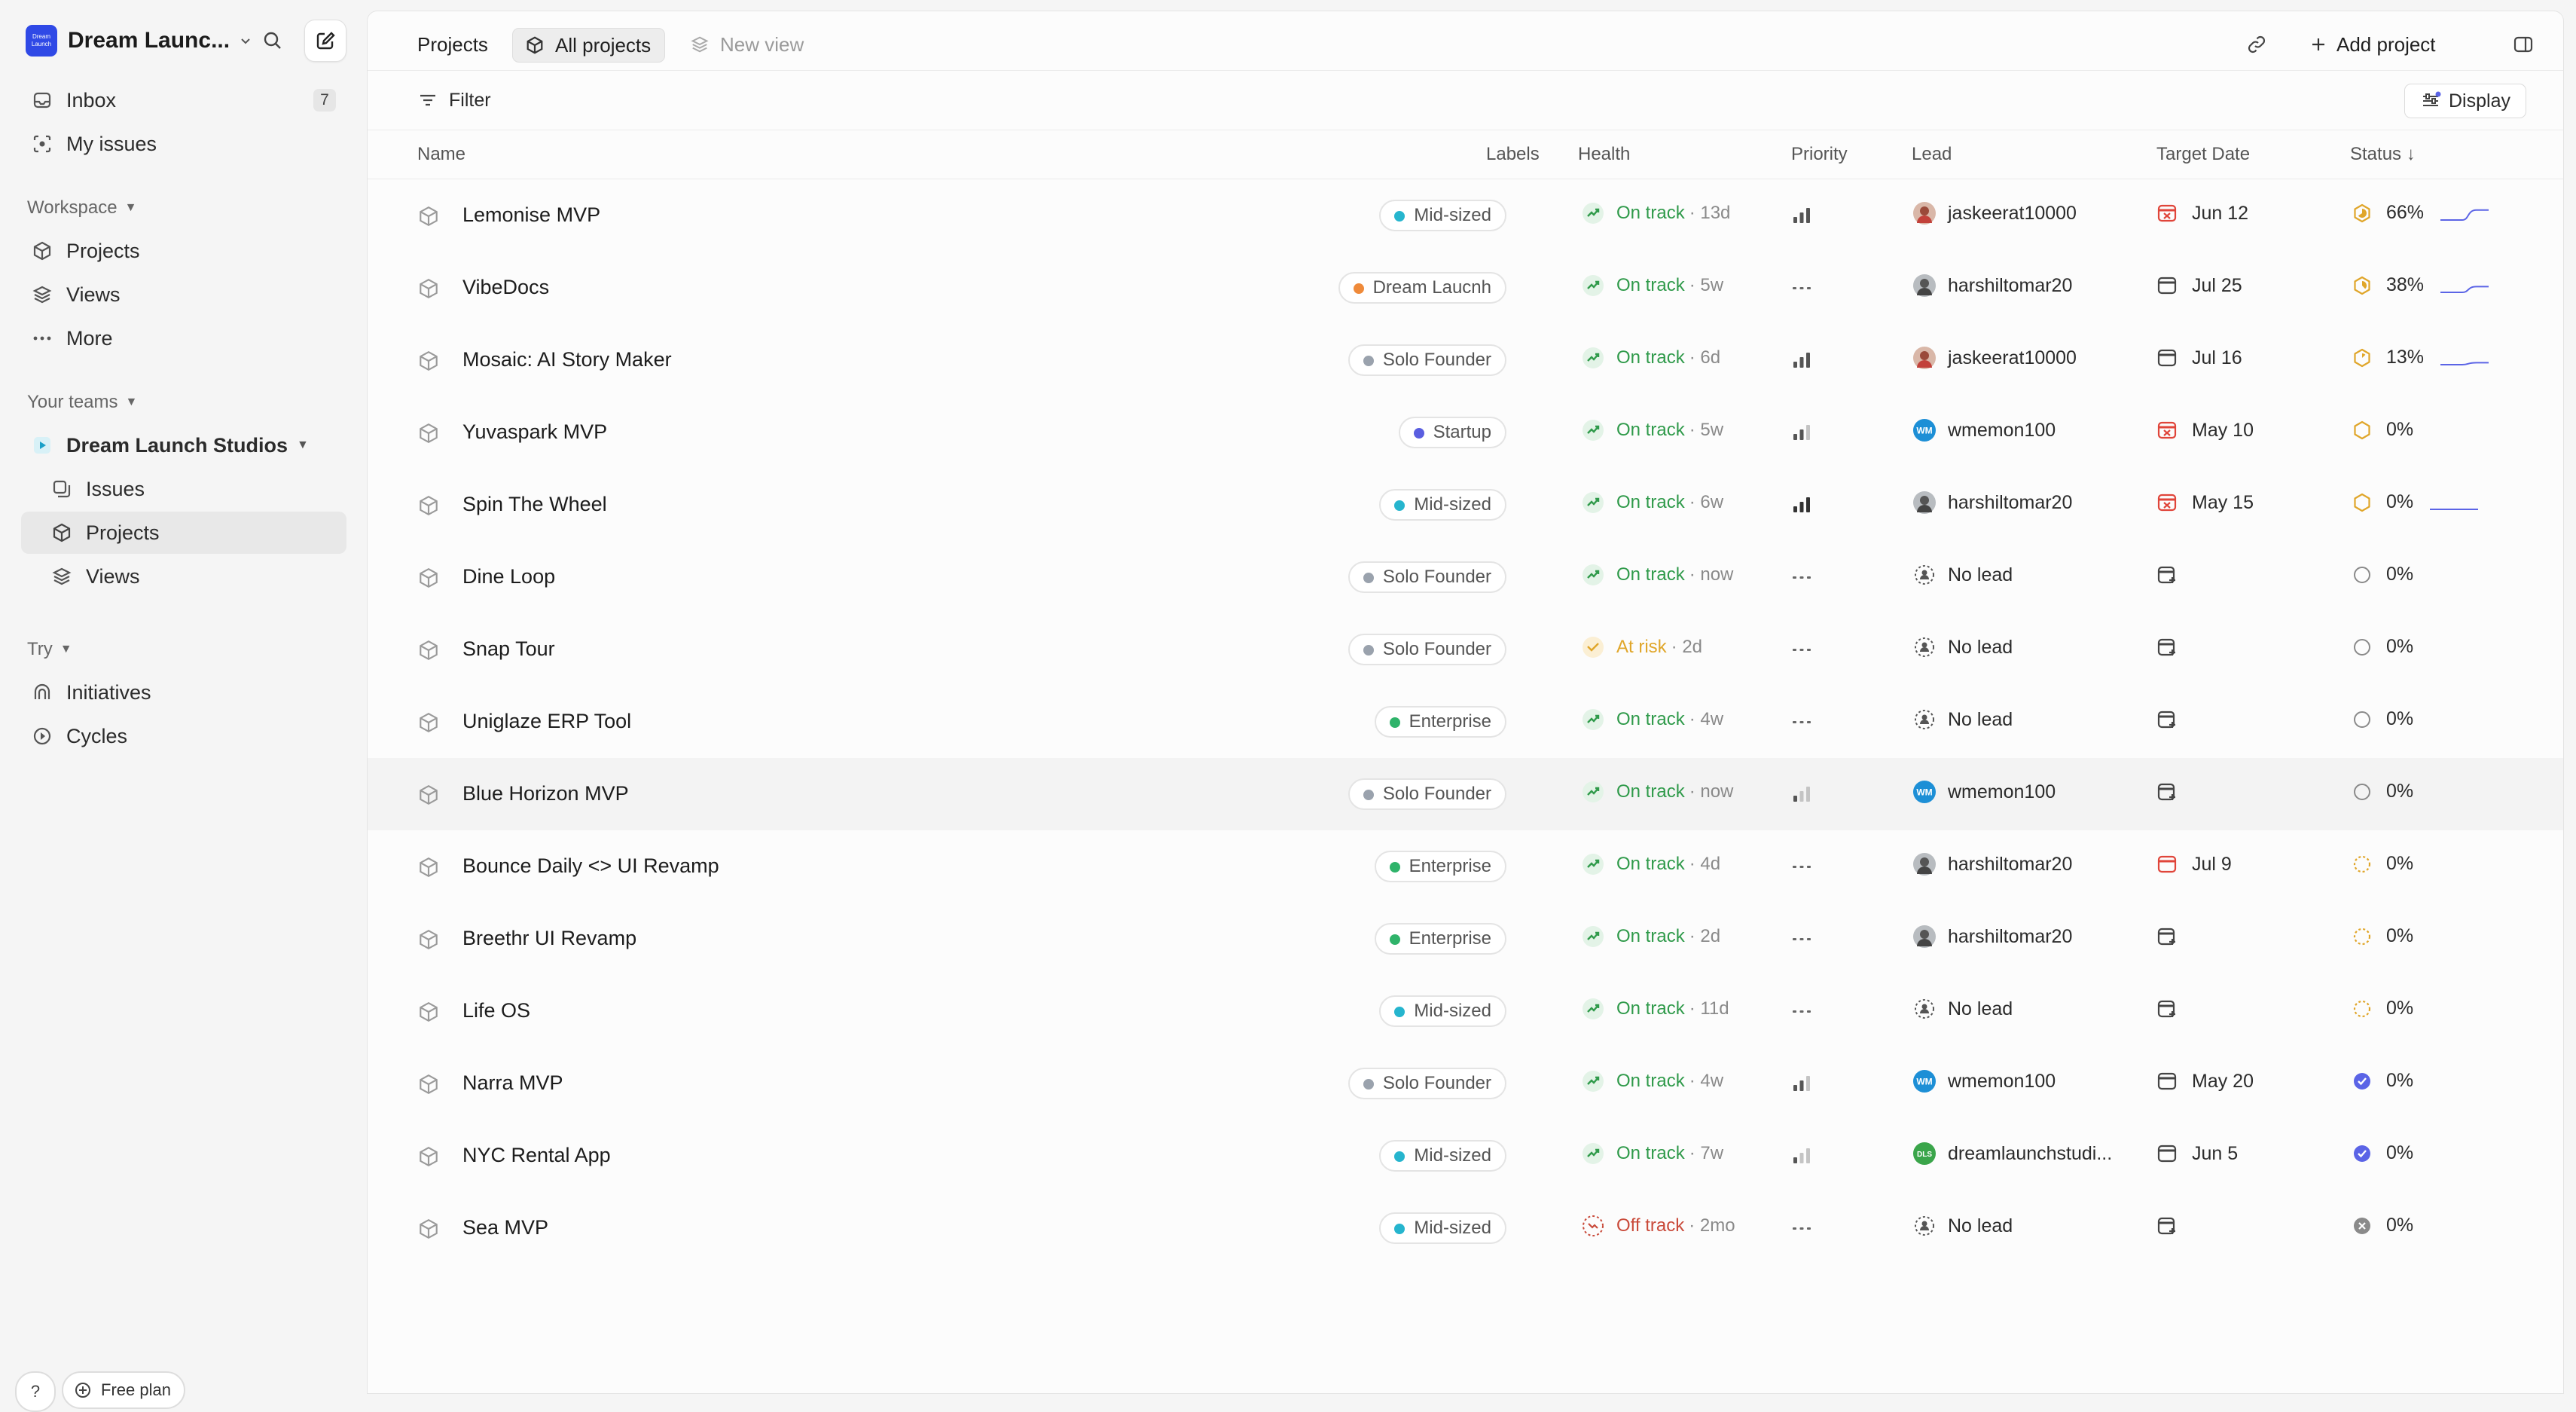  What do you see at coordinates (184, 533) in the screenshot?
I see `sidebar-item-team-projects: Projects` at bounding box center [184, 533].